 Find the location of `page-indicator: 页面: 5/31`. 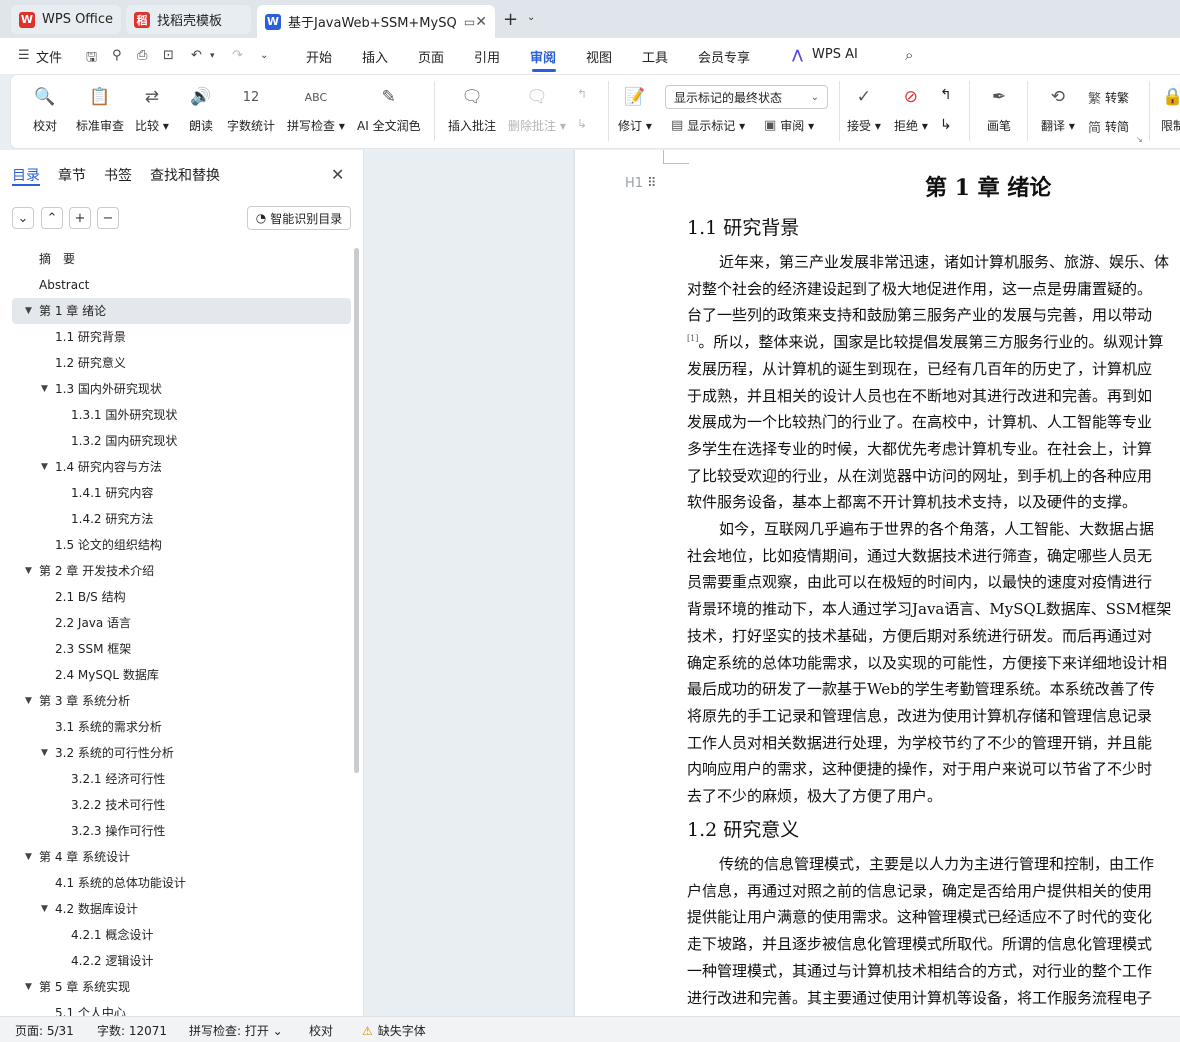

page-indicator: 页面: 5/31 is located at coordinates (44, 1030).